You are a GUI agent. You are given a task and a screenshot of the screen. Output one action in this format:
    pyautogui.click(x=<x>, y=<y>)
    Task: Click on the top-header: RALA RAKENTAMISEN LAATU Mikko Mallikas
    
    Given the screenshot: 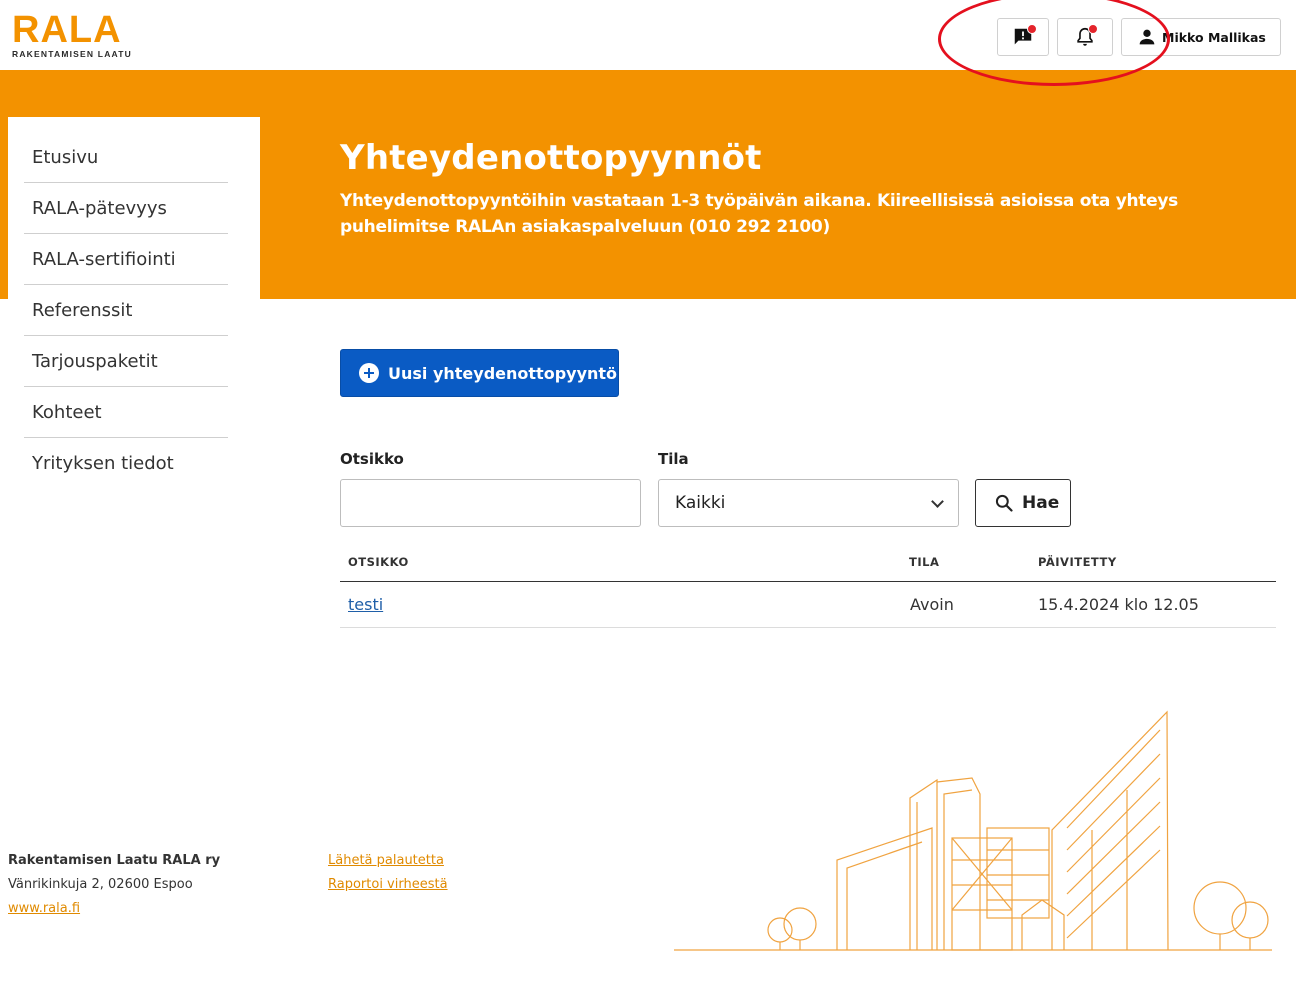 What is the action you would take?
    pyautogui.click(x=648, y=35)
    